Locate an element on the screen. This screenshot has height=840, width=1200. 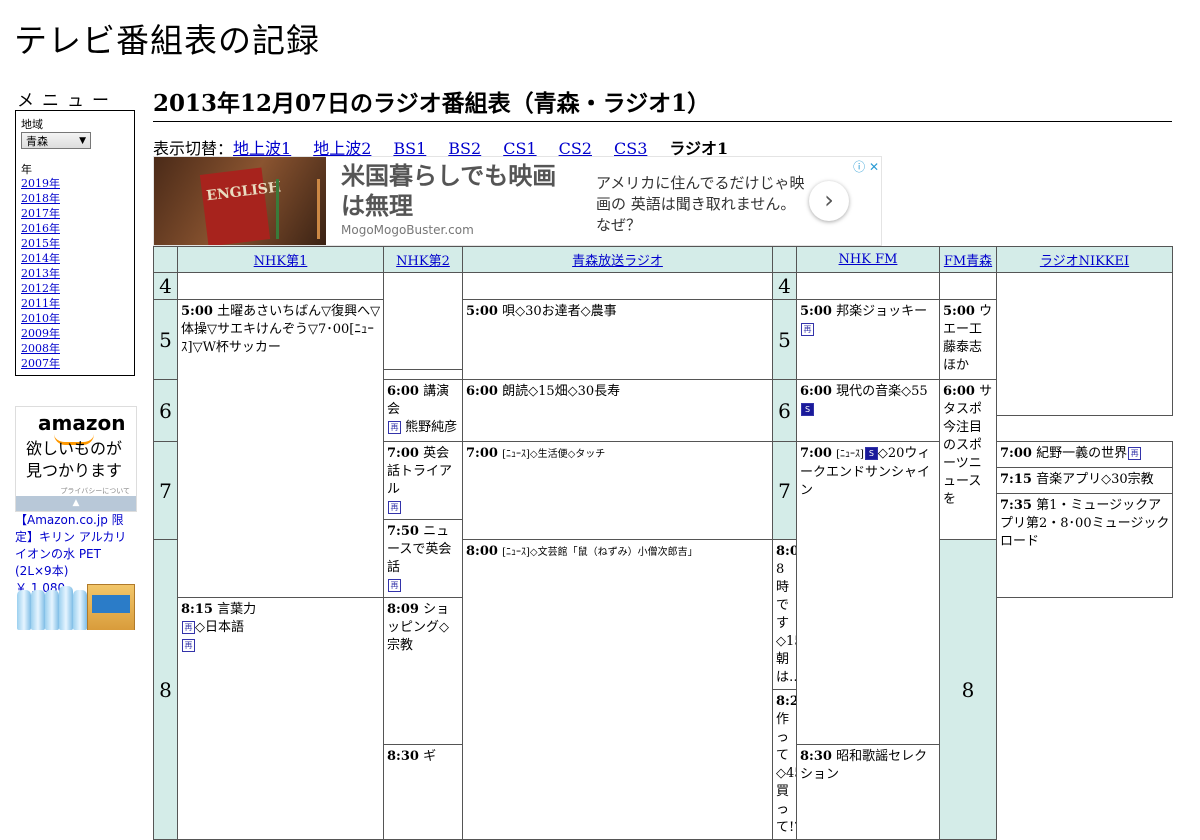
program-cell: 5:00 邦楽ジョッキー再 is located at coordinates (868, 339).